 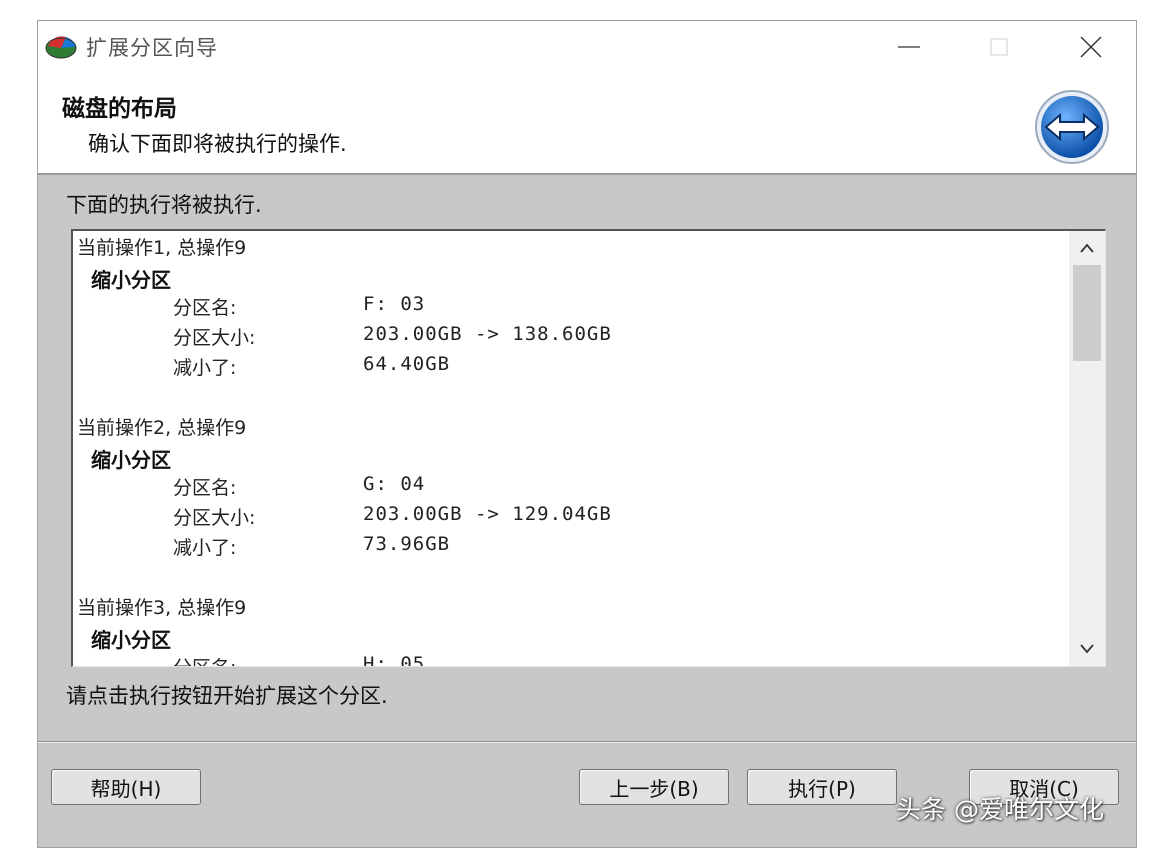 I want to click on operation-heading: 当前操作2, 总操作9, so click(x=162, y=428).